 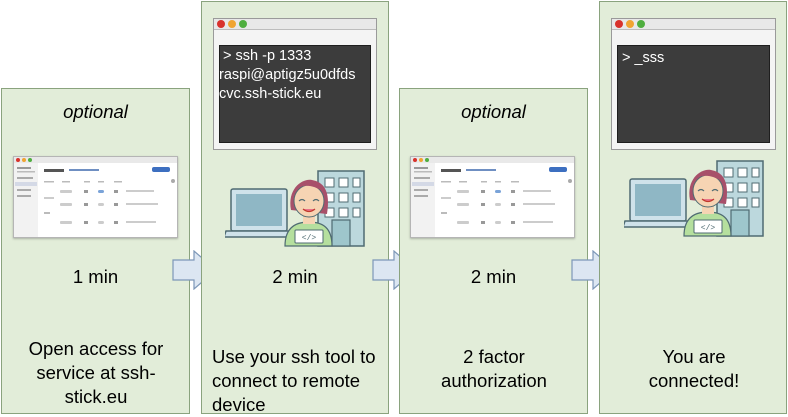 What do you see at coordinates (693, 84) in the screenshot?
I see `terminal-window-icon` at bounding box center [693, 84].